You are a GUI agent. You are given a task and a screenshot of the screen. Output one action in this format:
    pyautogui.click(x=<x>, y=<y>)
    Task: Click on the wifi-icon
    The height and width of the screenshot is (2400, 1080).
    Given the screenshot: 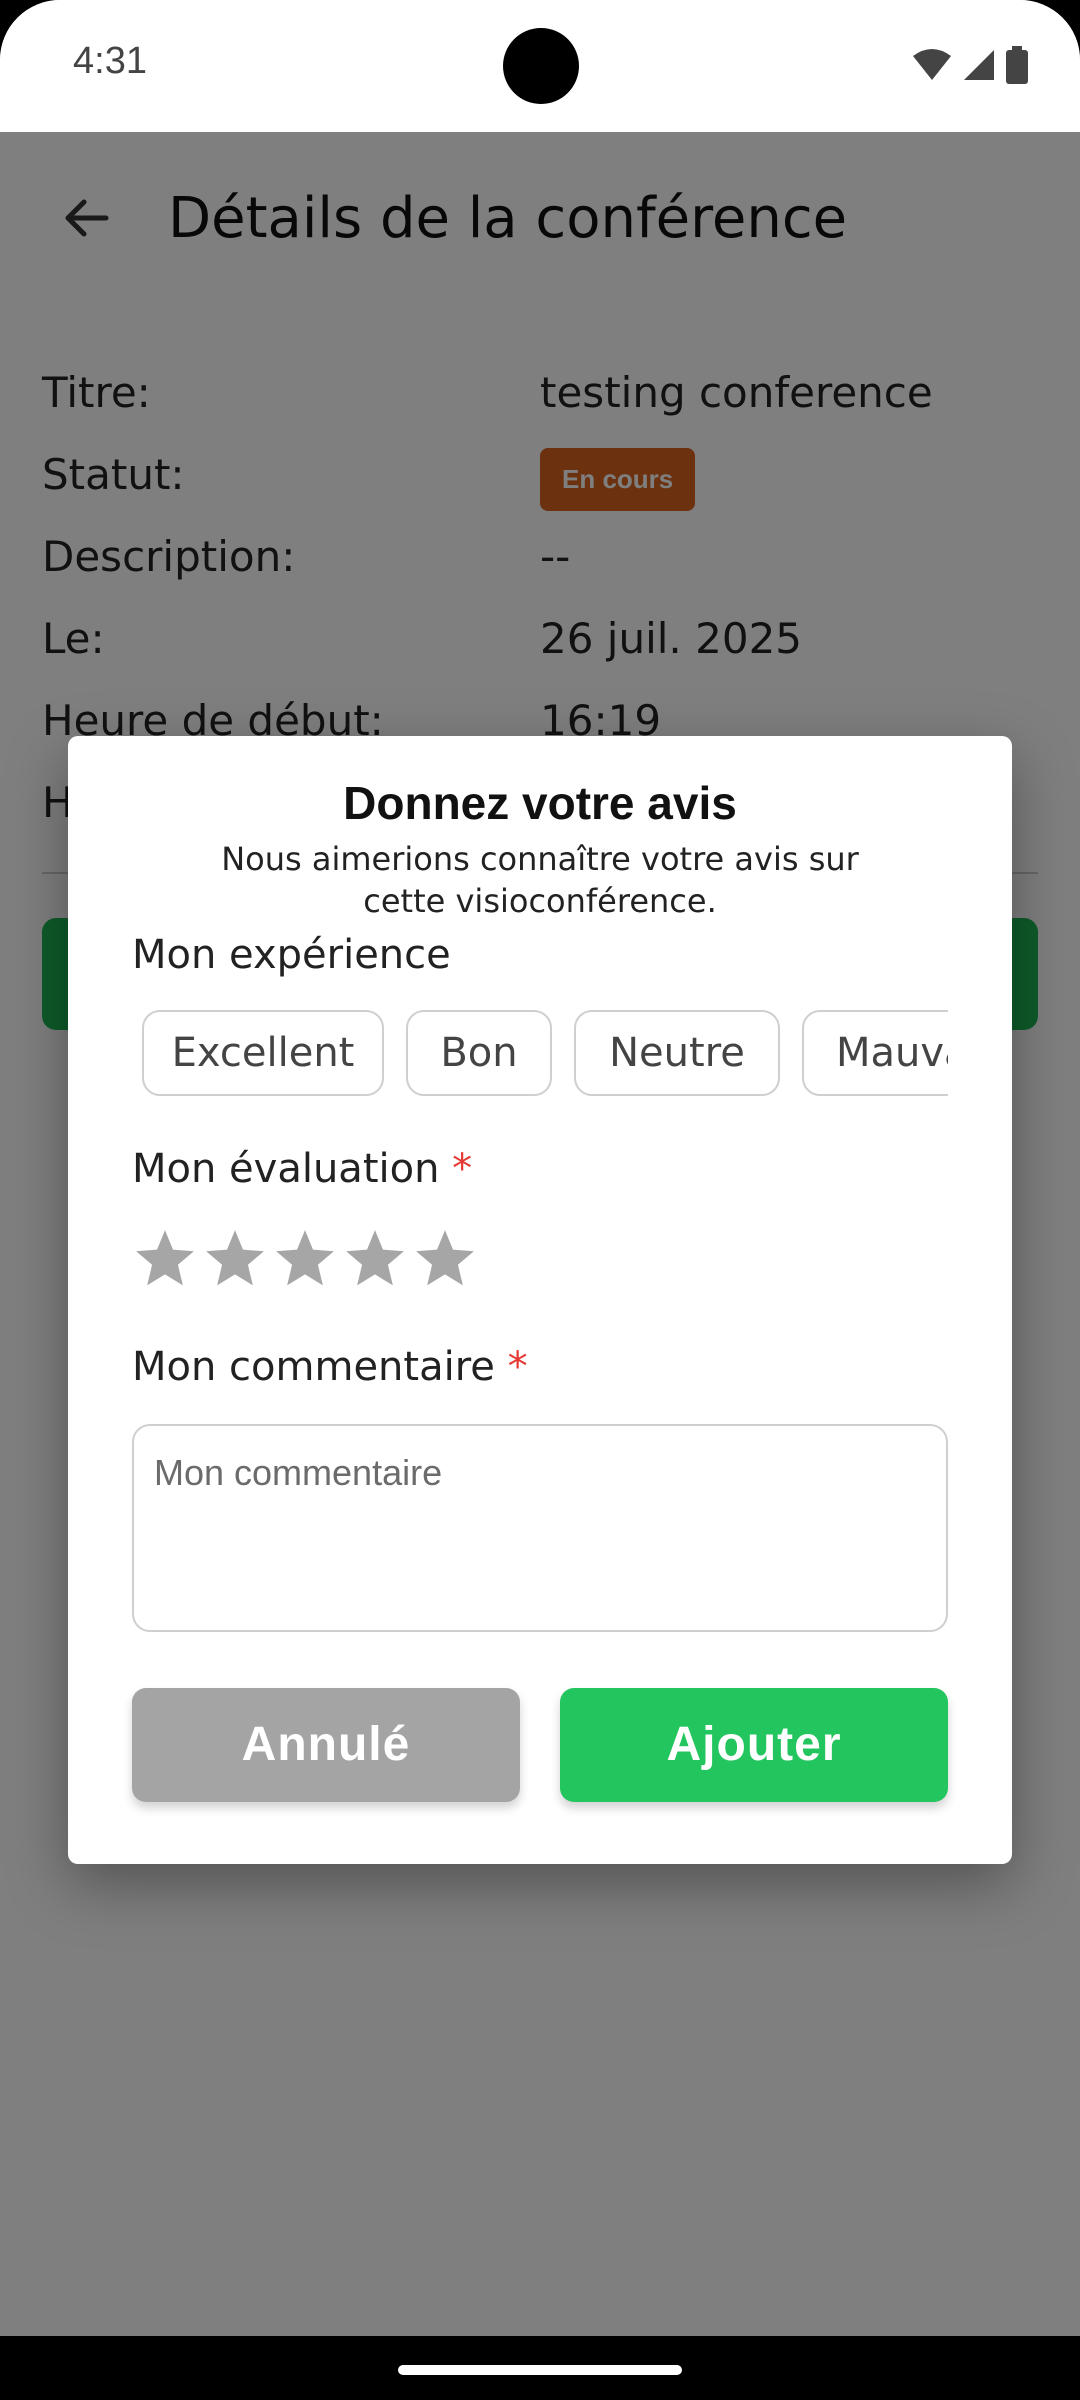 What is the action you would take?
    pyautogui.click(x=932, y=64)
    